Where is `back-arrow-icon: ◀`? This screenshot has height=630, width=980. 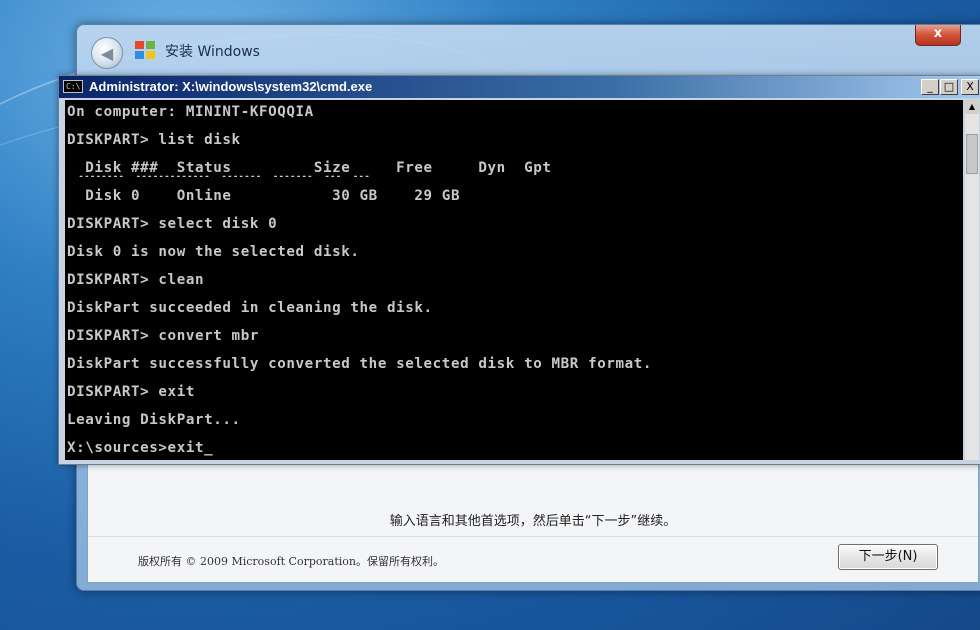
back-arrow-icon: ◀ is located at coordinates (107, 53).